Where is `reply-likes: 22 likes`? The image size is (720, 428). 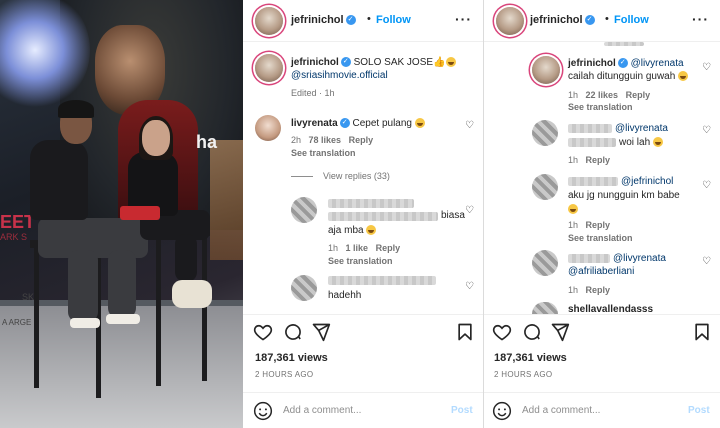 reply-likes: 22 likes is located at coordinates (602, 95).